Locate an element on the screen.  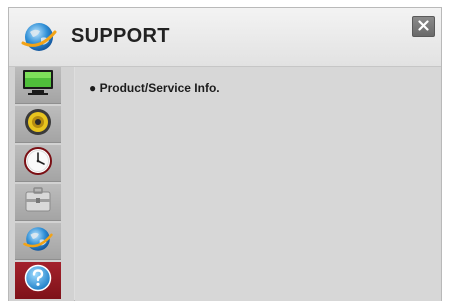
speaker-icon is located at coordinates (38, 124).